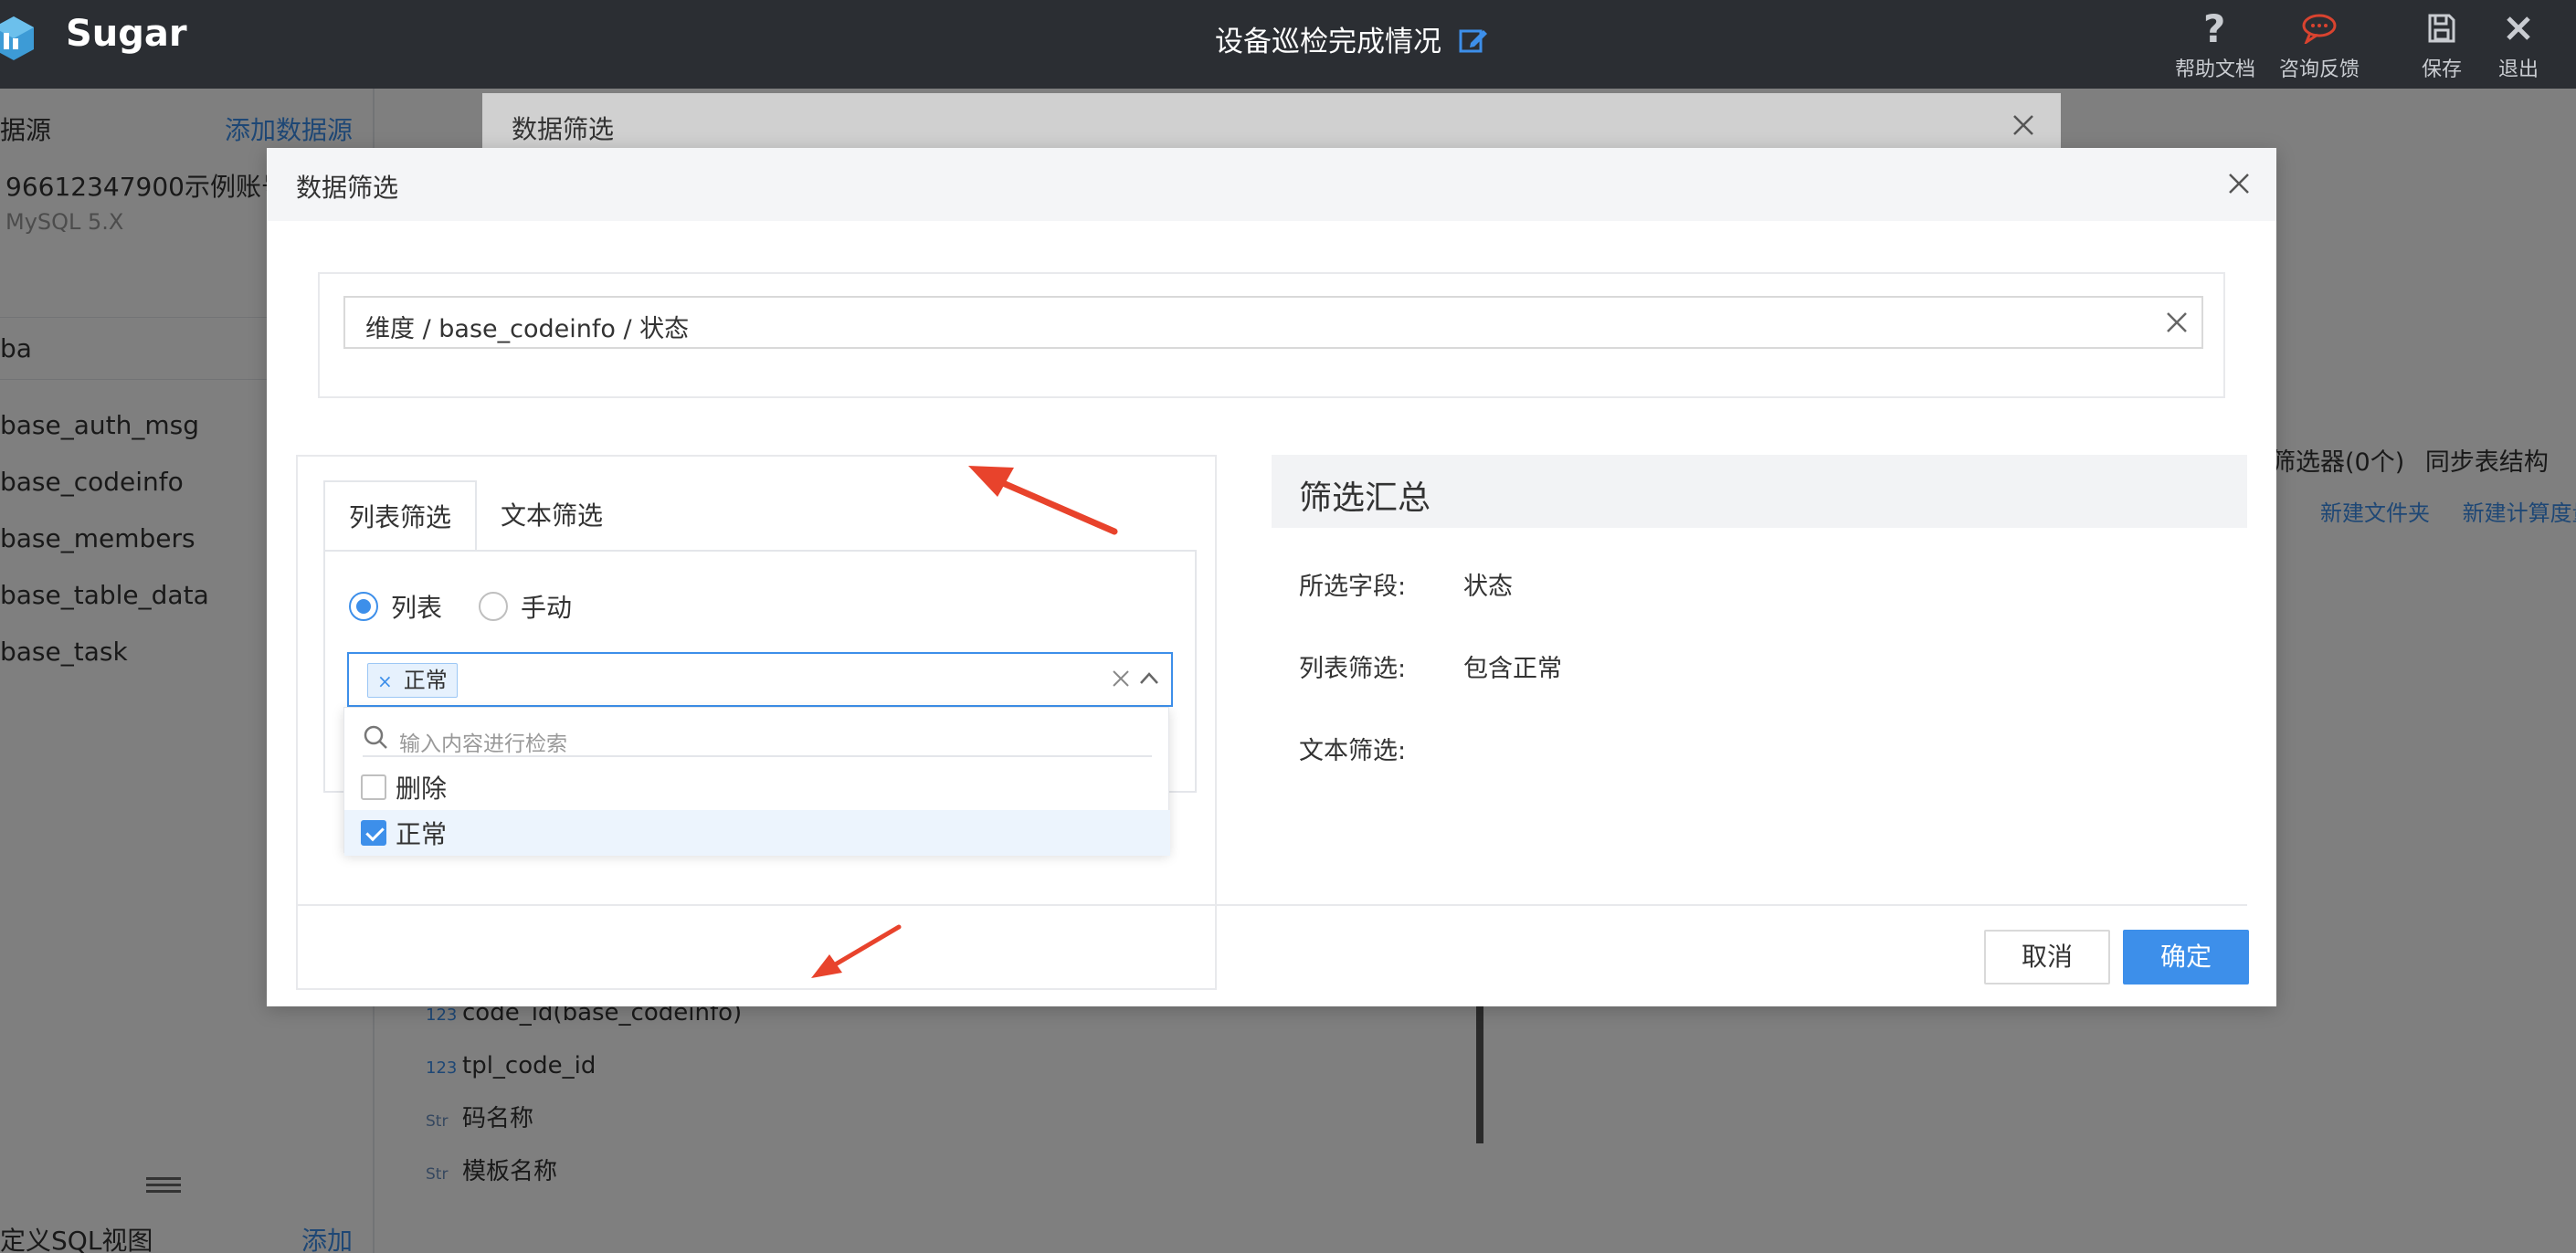 The width and height of the screenshot is (2576, 1253). What do you see at coordinates (1149, 680) in the screenshot?
I see `chevron-up-icon` at bounding box center [1149, 680].